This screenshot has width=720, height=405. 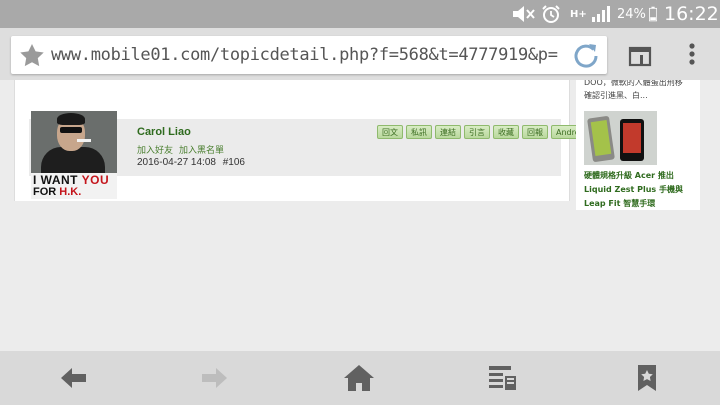 I want to click on add-friend-link: 加入好友, so click(x=155, y=151).